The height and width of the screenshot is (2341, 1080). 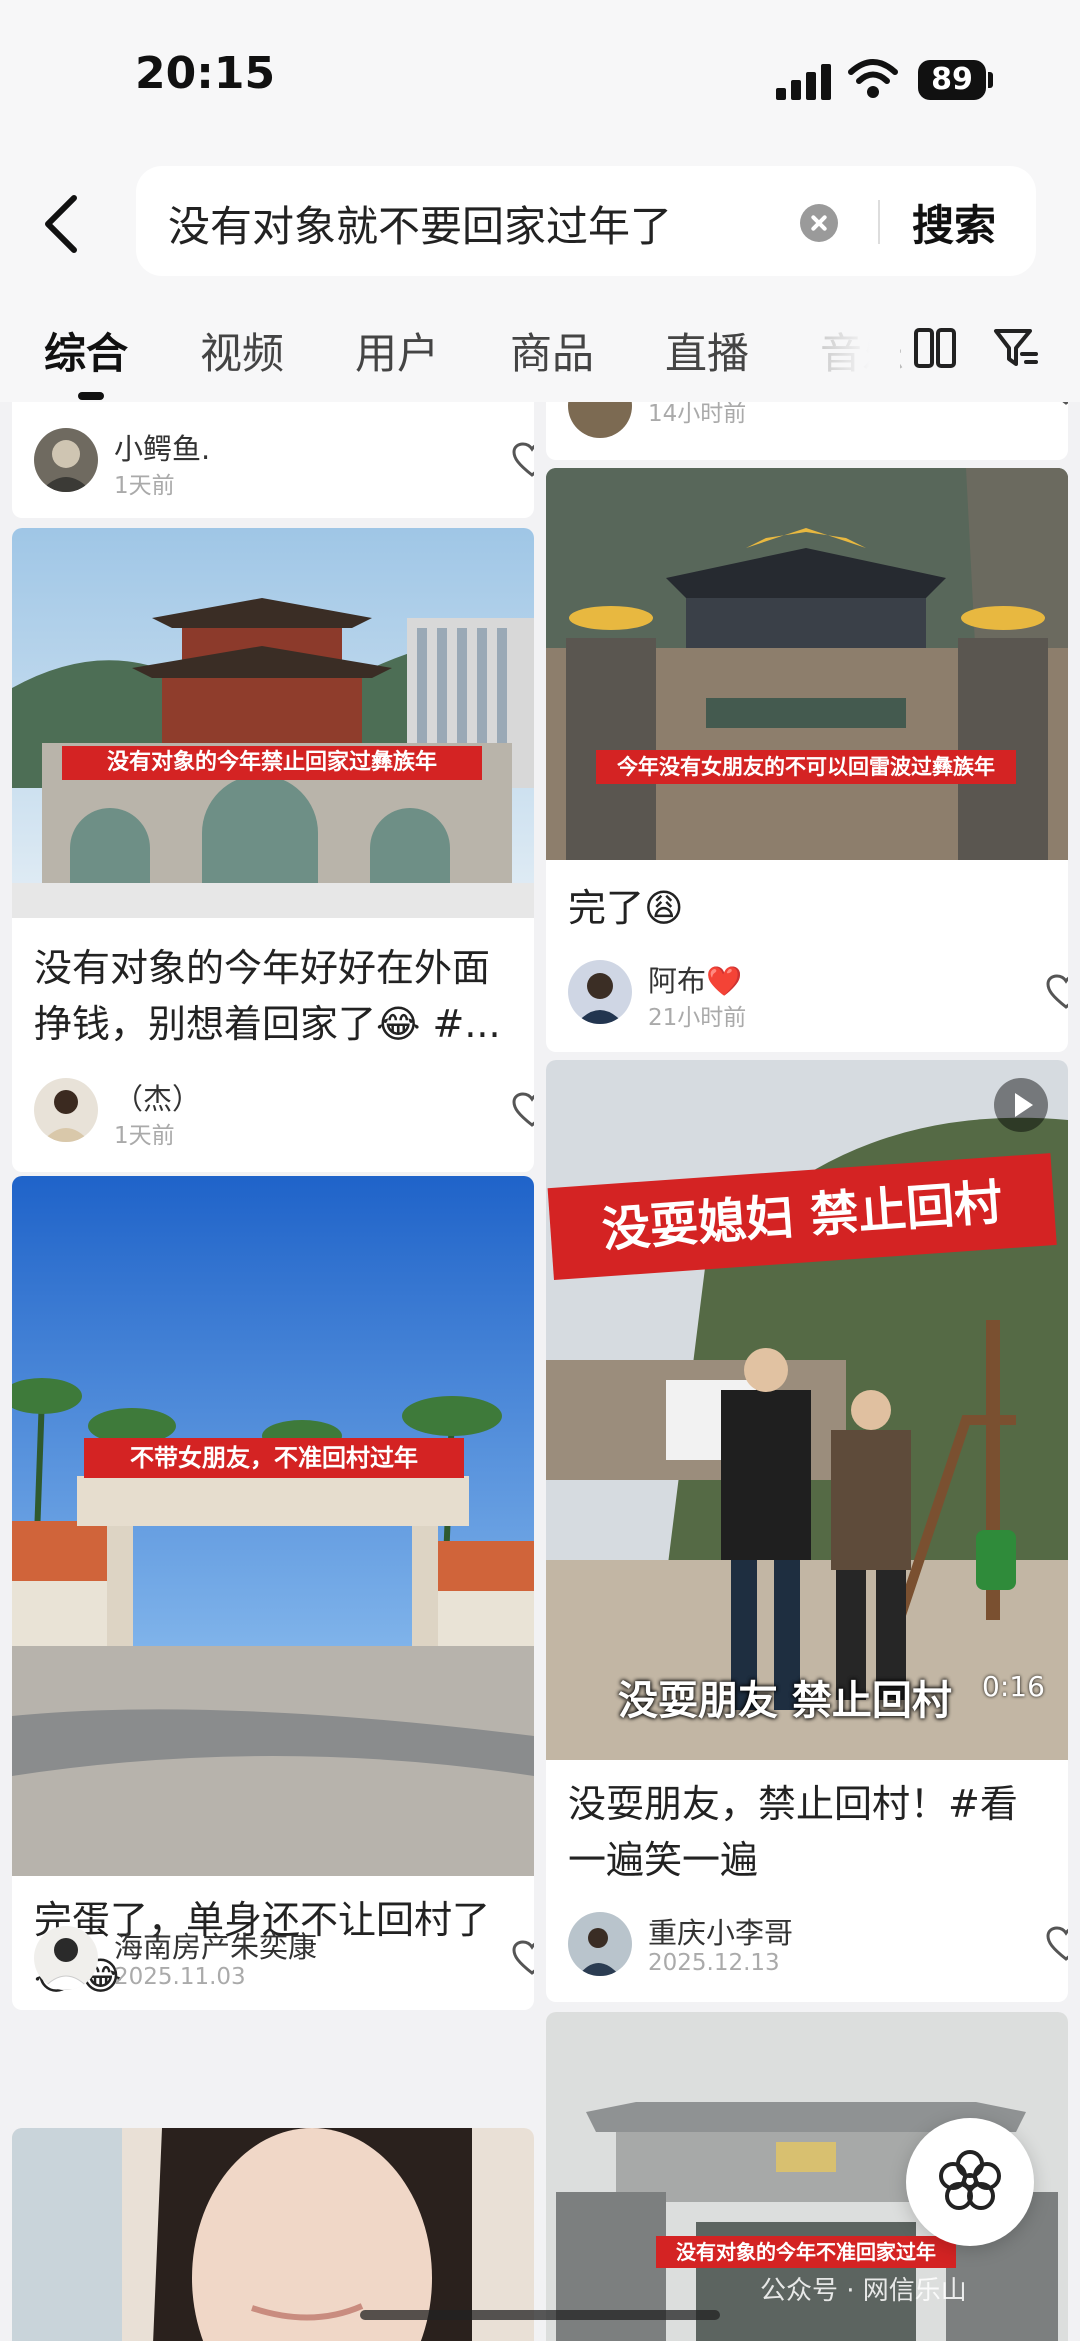 What do you see at coordinates (273, 723) in the screenshot?
I see `post-image: 没有对象的今年禁止回家过彝族年` at bounding box center [273, 723].